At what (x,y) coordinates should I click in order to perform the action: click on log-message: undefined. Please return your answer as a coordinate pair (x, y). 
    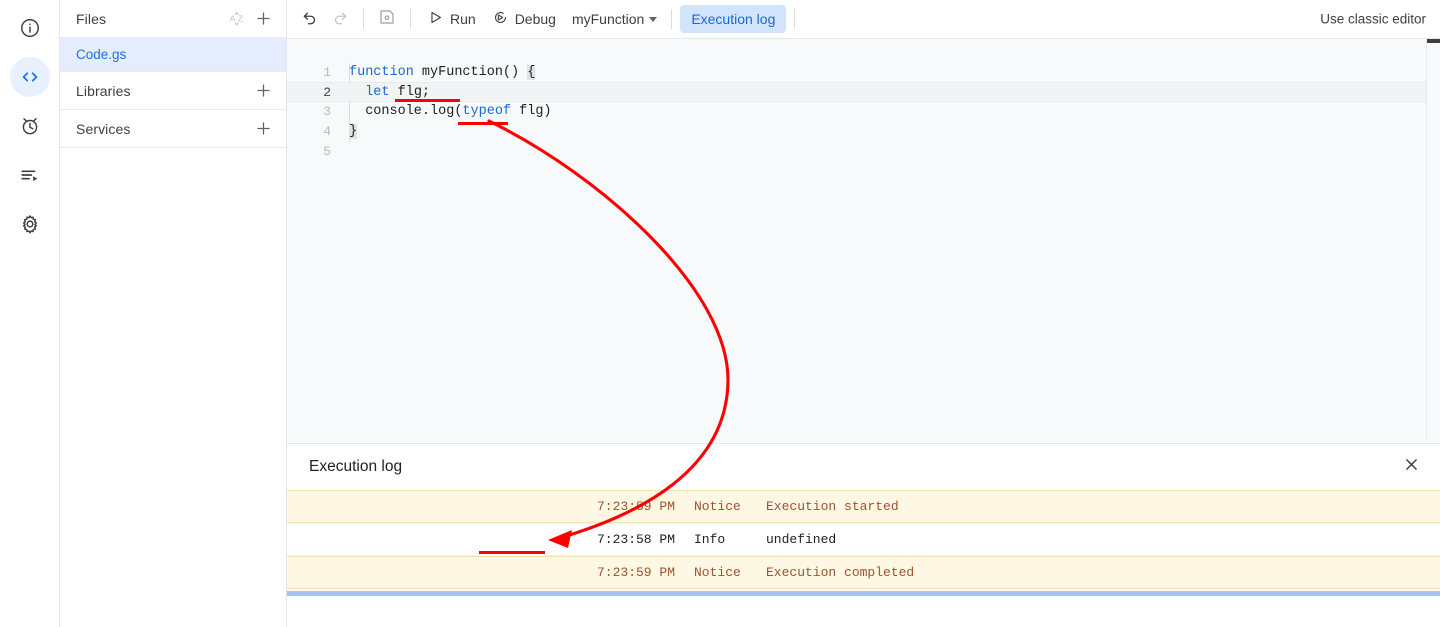
    Looking at the image, I should click on (801, 539).